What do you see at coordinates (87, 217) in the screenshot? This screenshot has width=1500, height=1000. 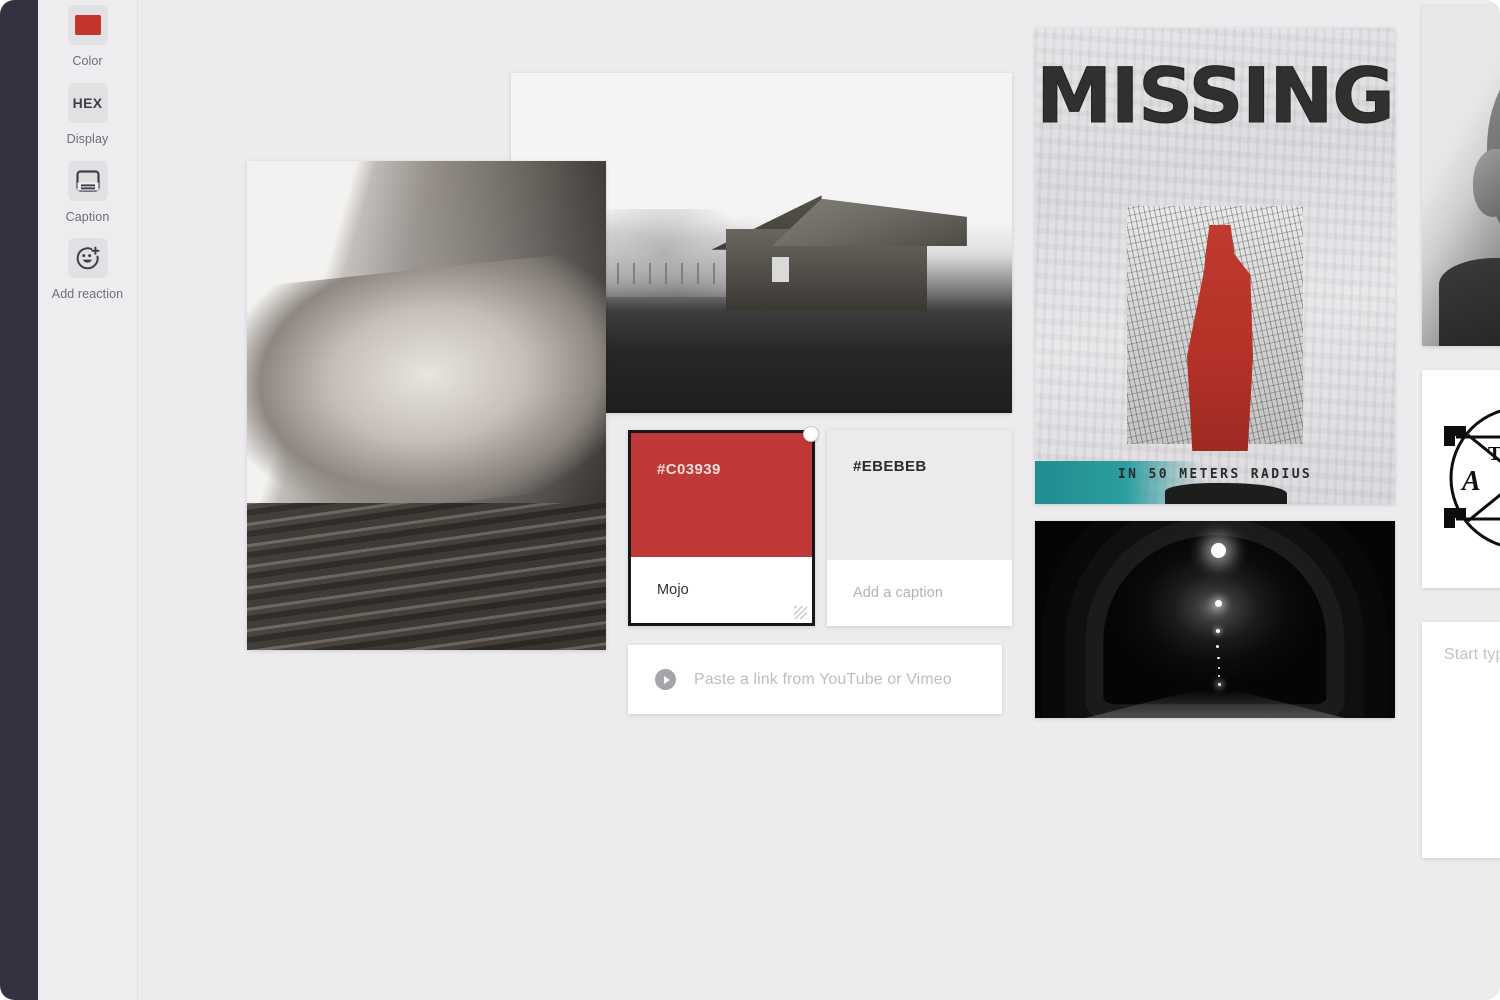 I see `sidebar-item-label: Caption` at bounding box center [87, 217].